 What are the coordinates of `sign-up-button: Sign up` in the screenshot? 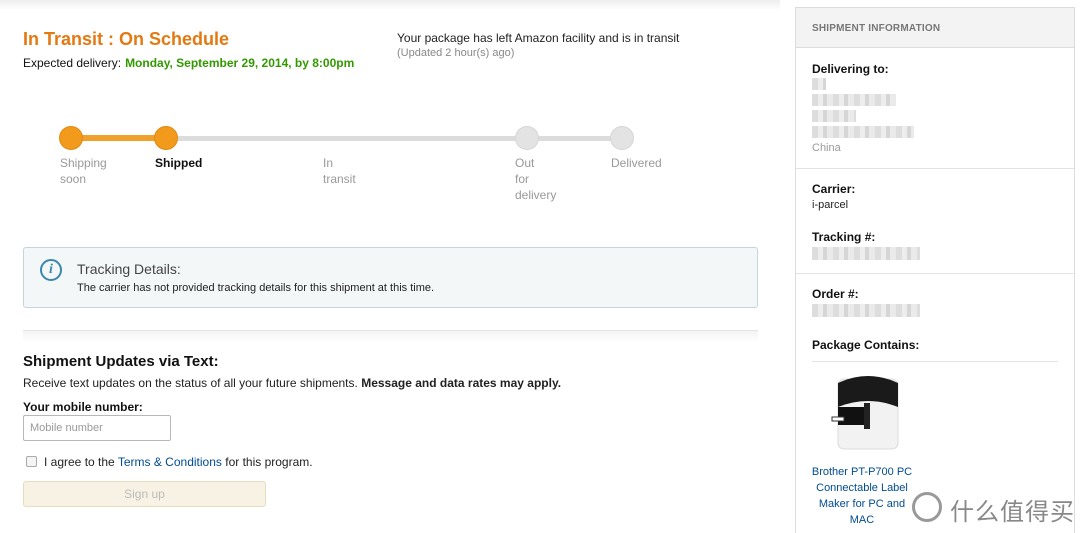 It's located at (144, 494).